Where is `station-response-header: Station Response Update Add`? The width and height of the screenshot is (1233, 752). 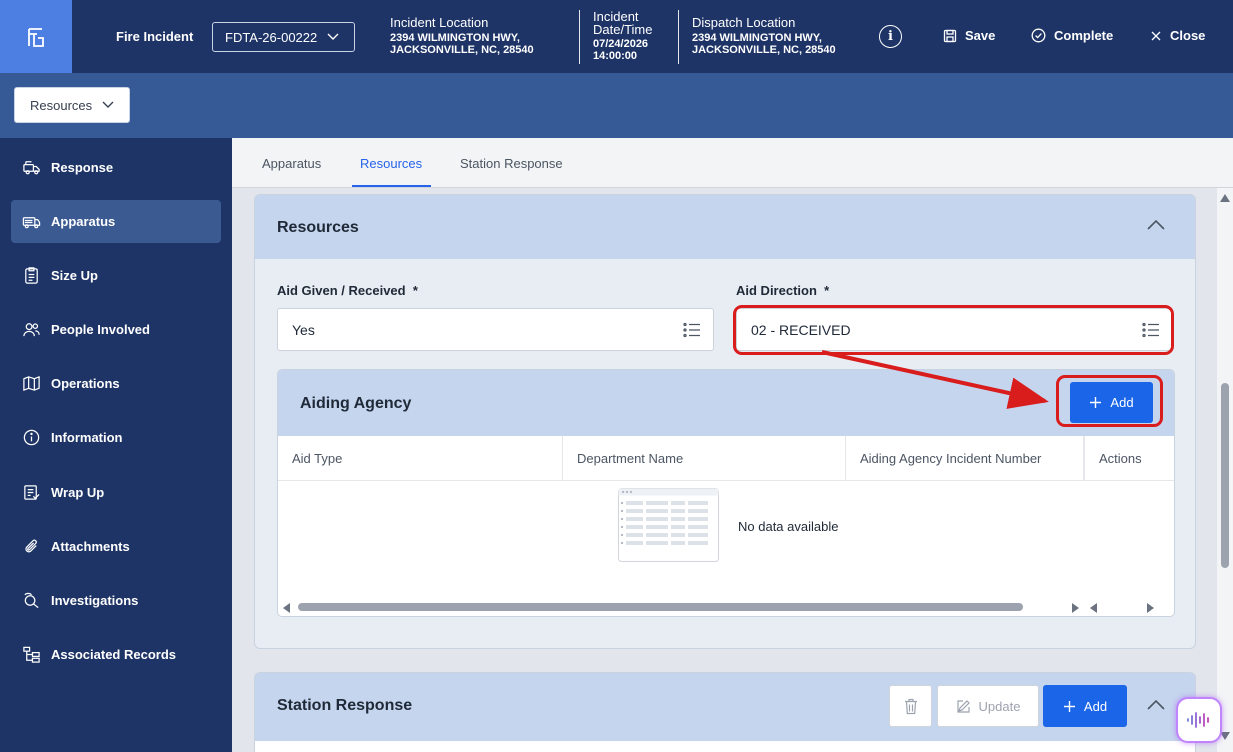 station-response-header: Station Response Update Add is located at coordinates (725, 707).